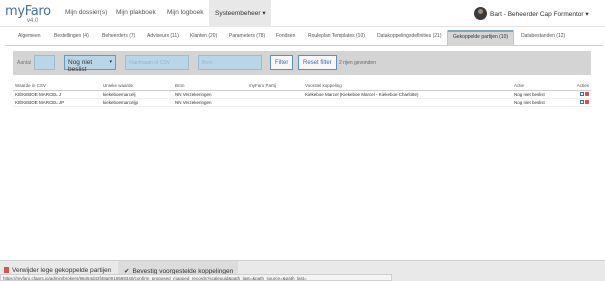 This screenshot has height=281, width=605. I want to click on app-logo: myFaro v4.0, so click(31, 14).